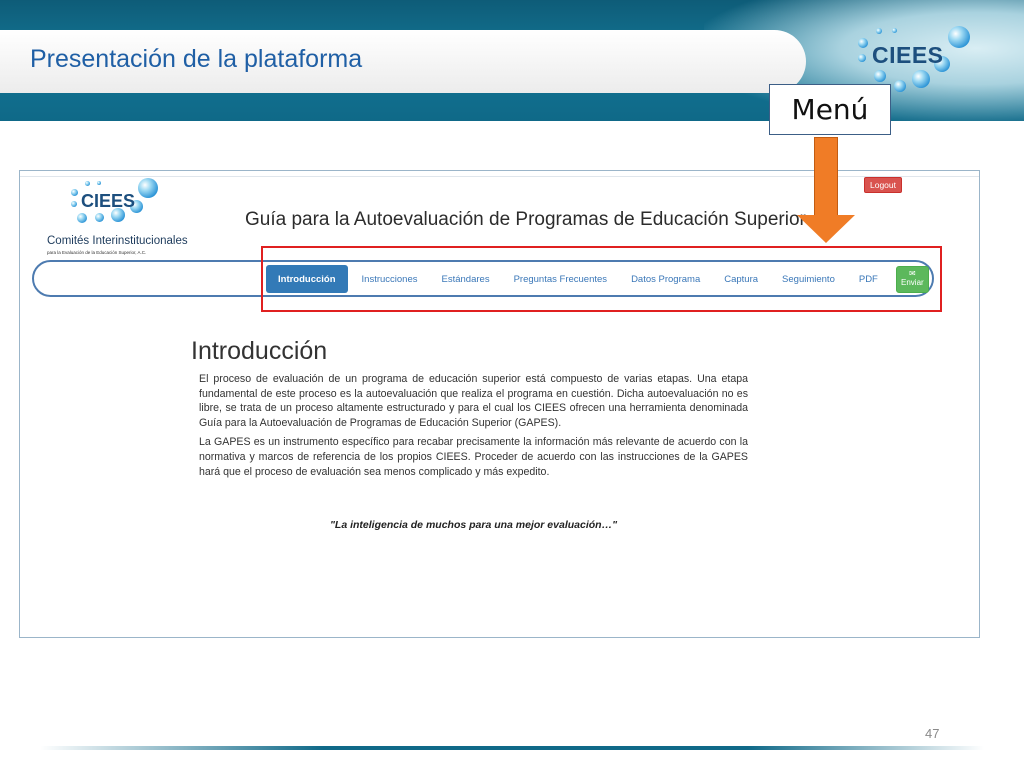 The height and width of the screenshot is (768, 1024). Describe the element at coordinates (601, 279) in the screenshot. I see `menu-highlight-box` at that location.